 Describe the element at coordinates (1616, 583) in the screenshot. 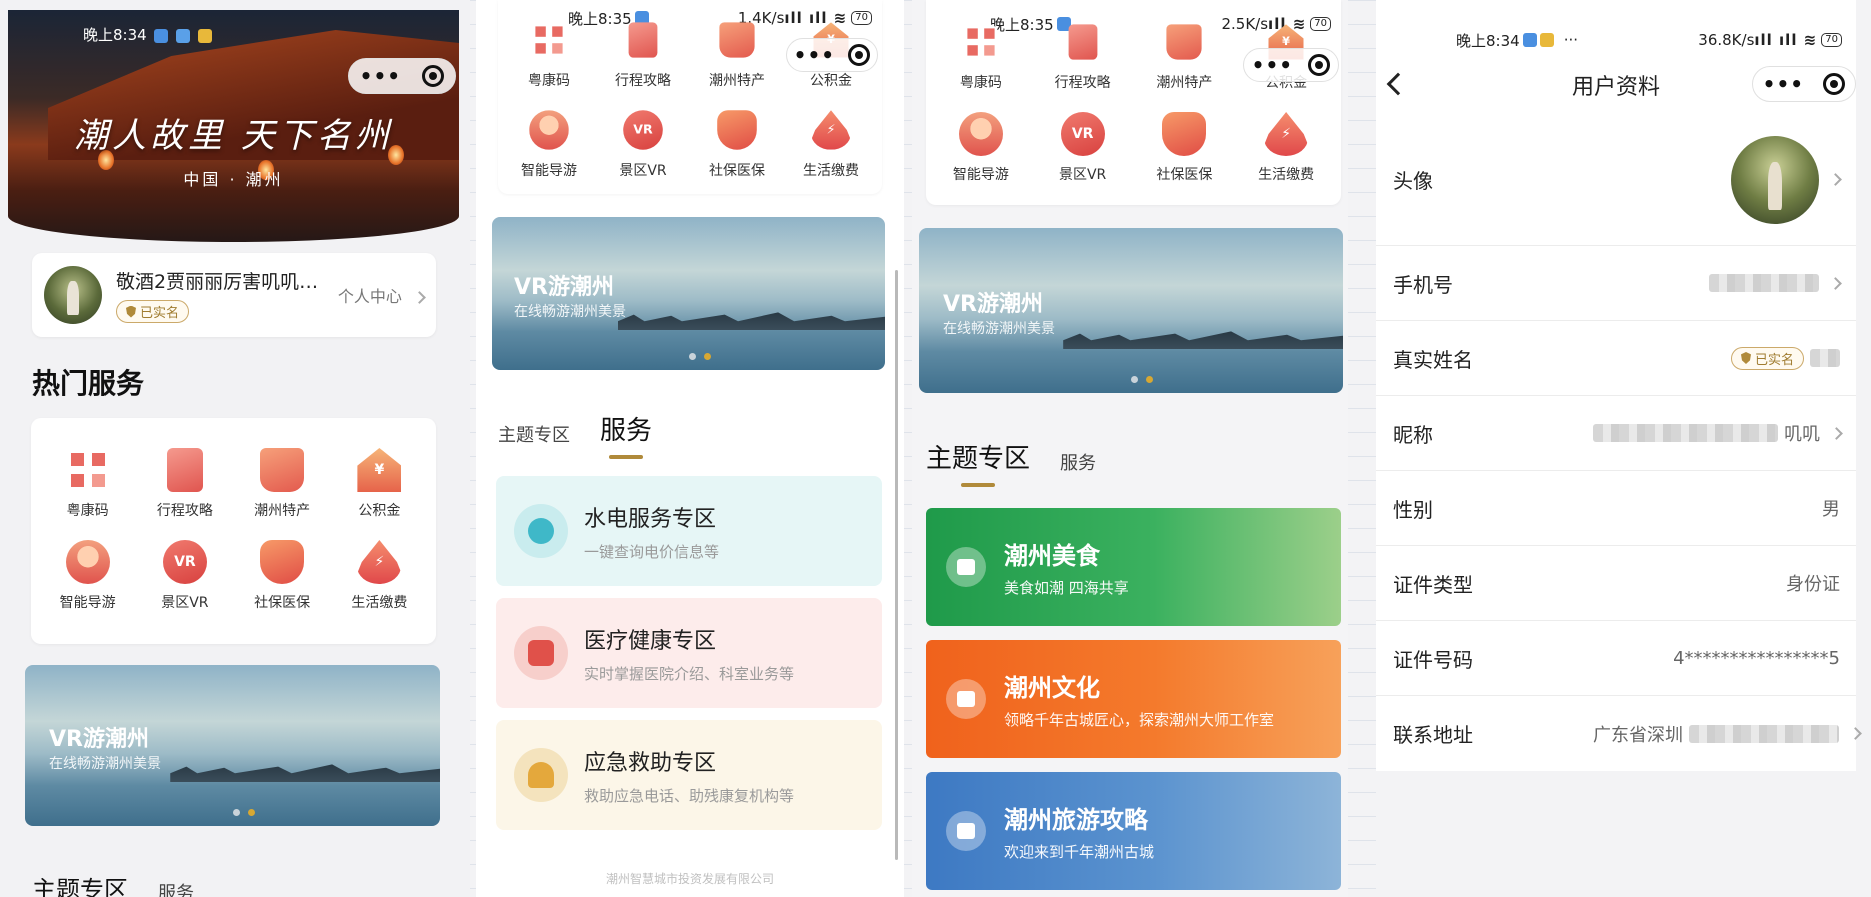

I see `row-id-type: 证件类型 身份证` at that location.